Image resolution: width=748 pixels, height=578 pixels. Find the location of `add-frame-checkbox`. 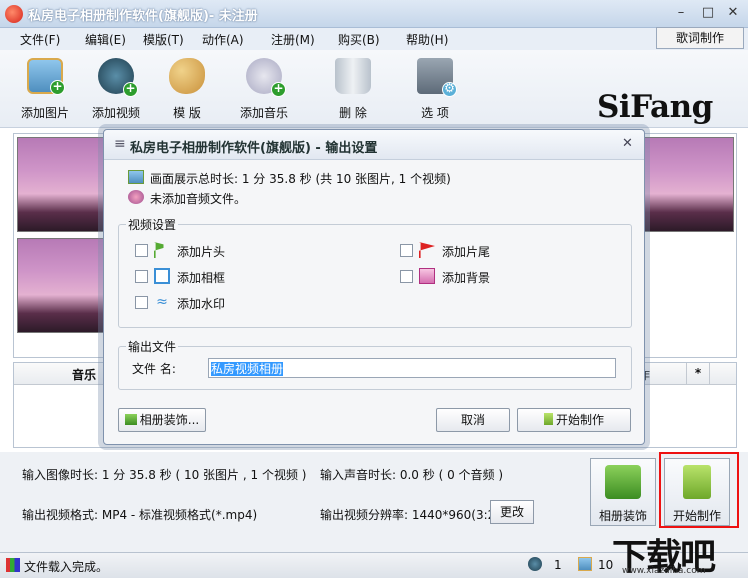

add-frame-checkbox is located at coordinates (141, 276).